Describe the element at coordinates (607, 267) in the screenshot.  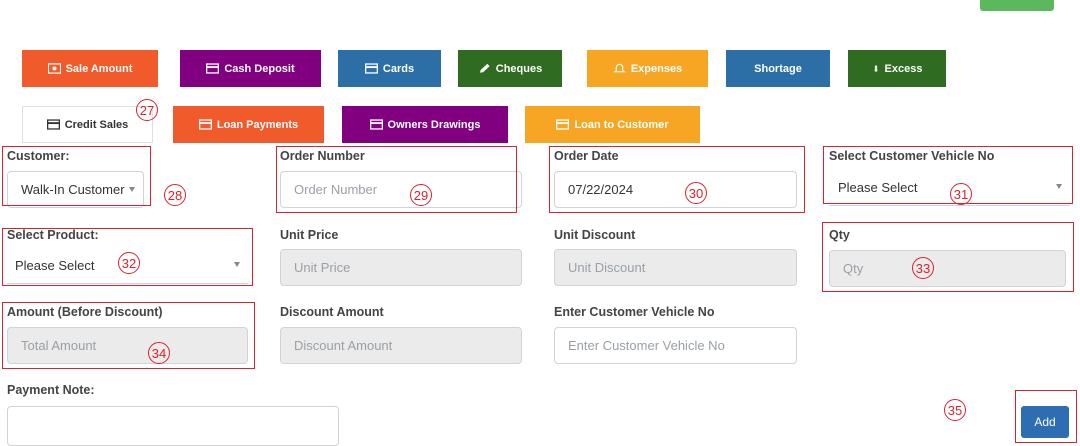
I see `unit-discount-placeholder: Unit Discount` at that location.